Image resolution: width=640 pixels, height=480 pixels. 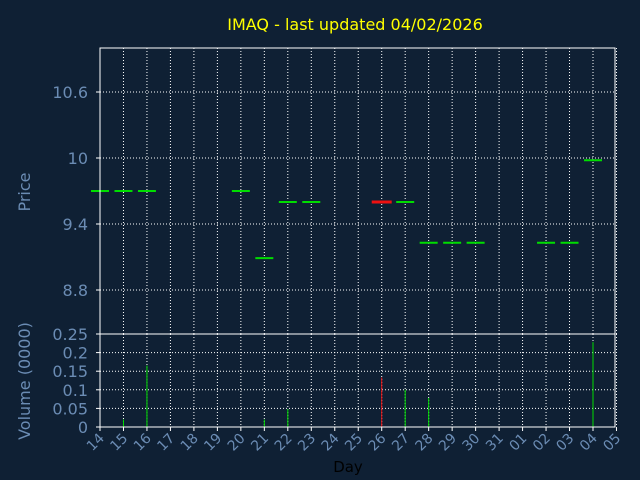 I want to click on x-tick-label: 26, so click(x=378, y=442).